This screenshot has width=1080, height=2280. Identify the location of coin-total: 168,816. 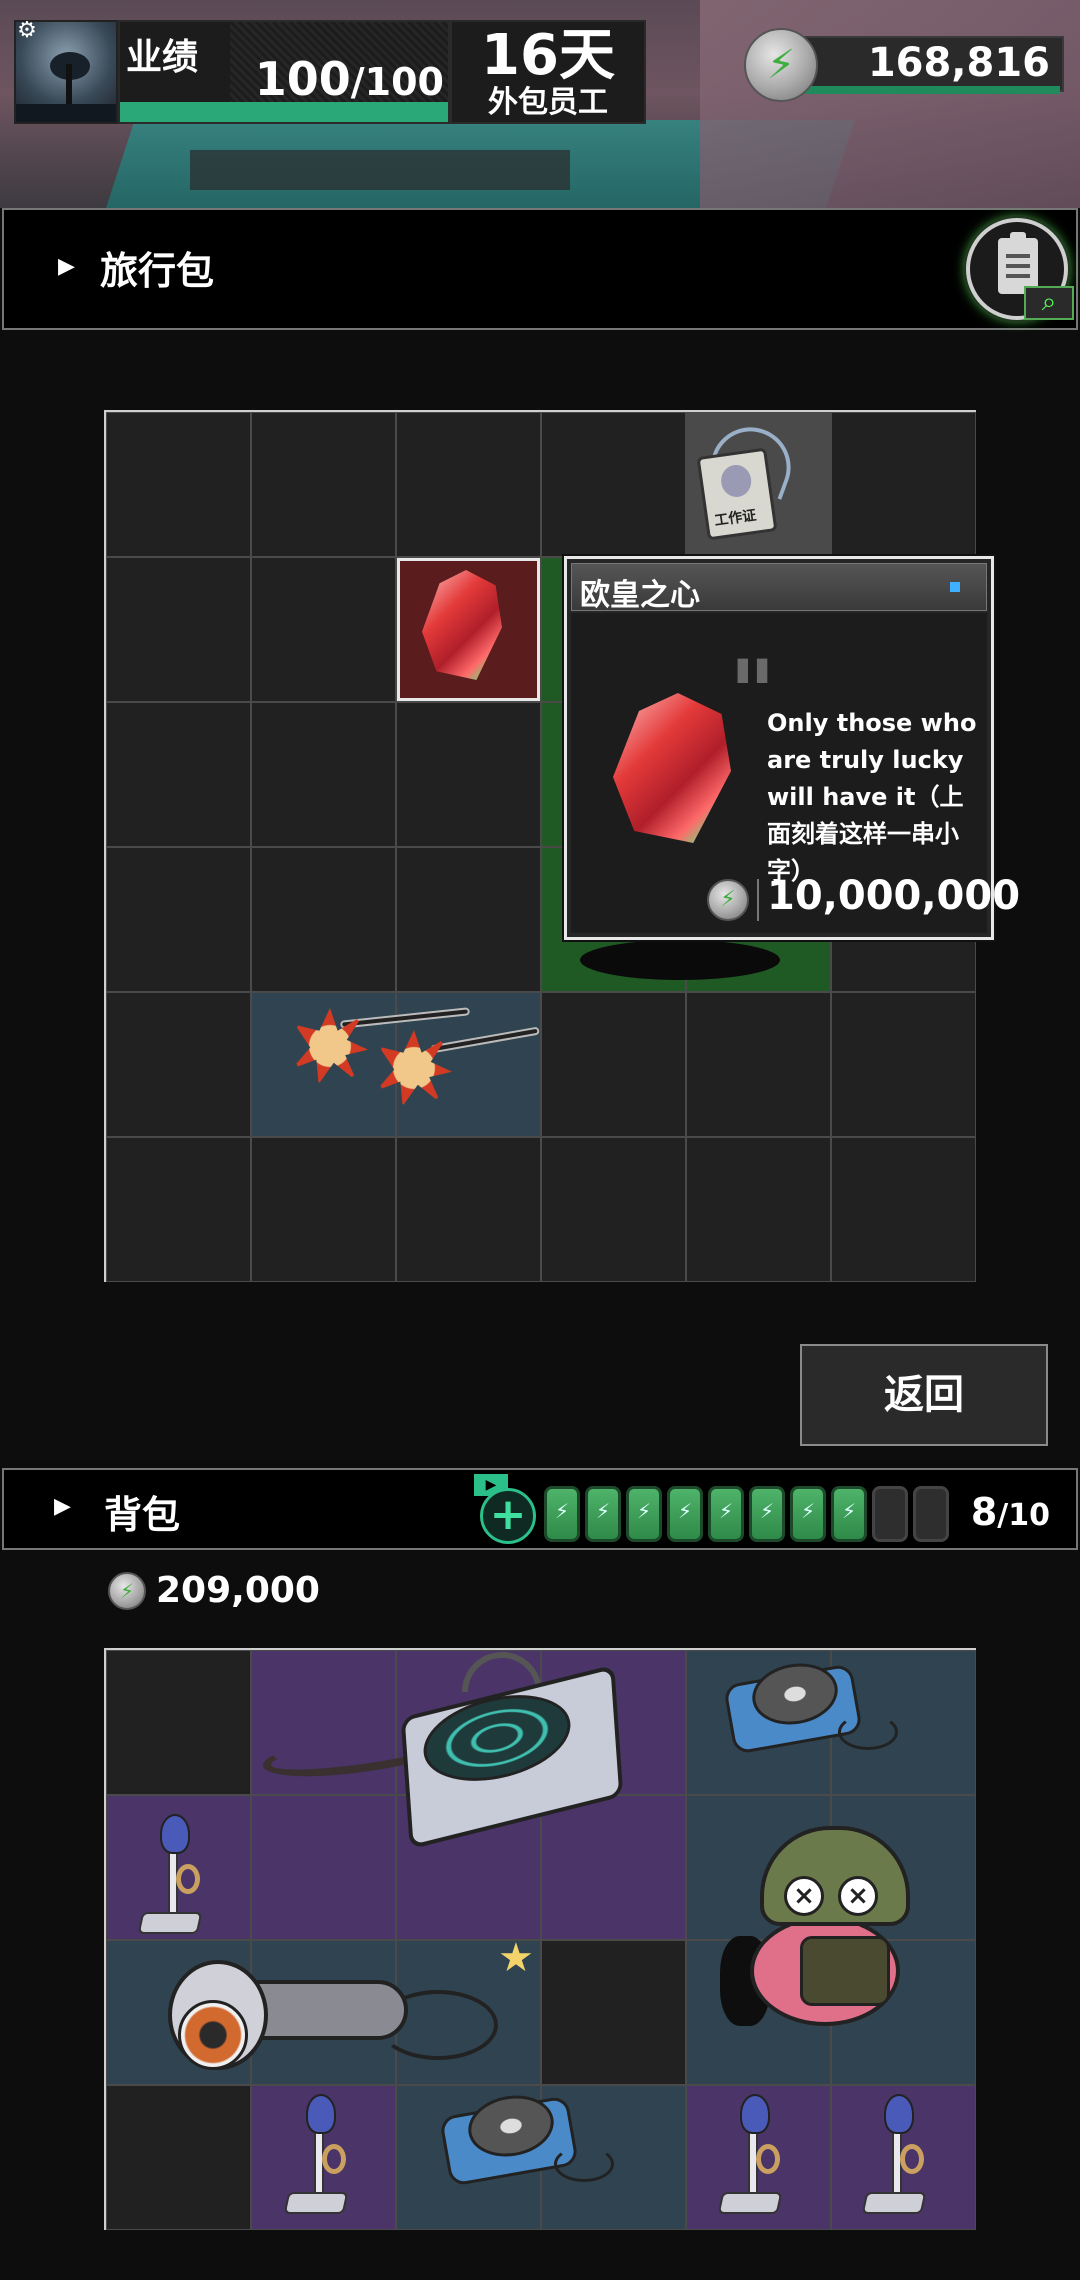
(958, 63).